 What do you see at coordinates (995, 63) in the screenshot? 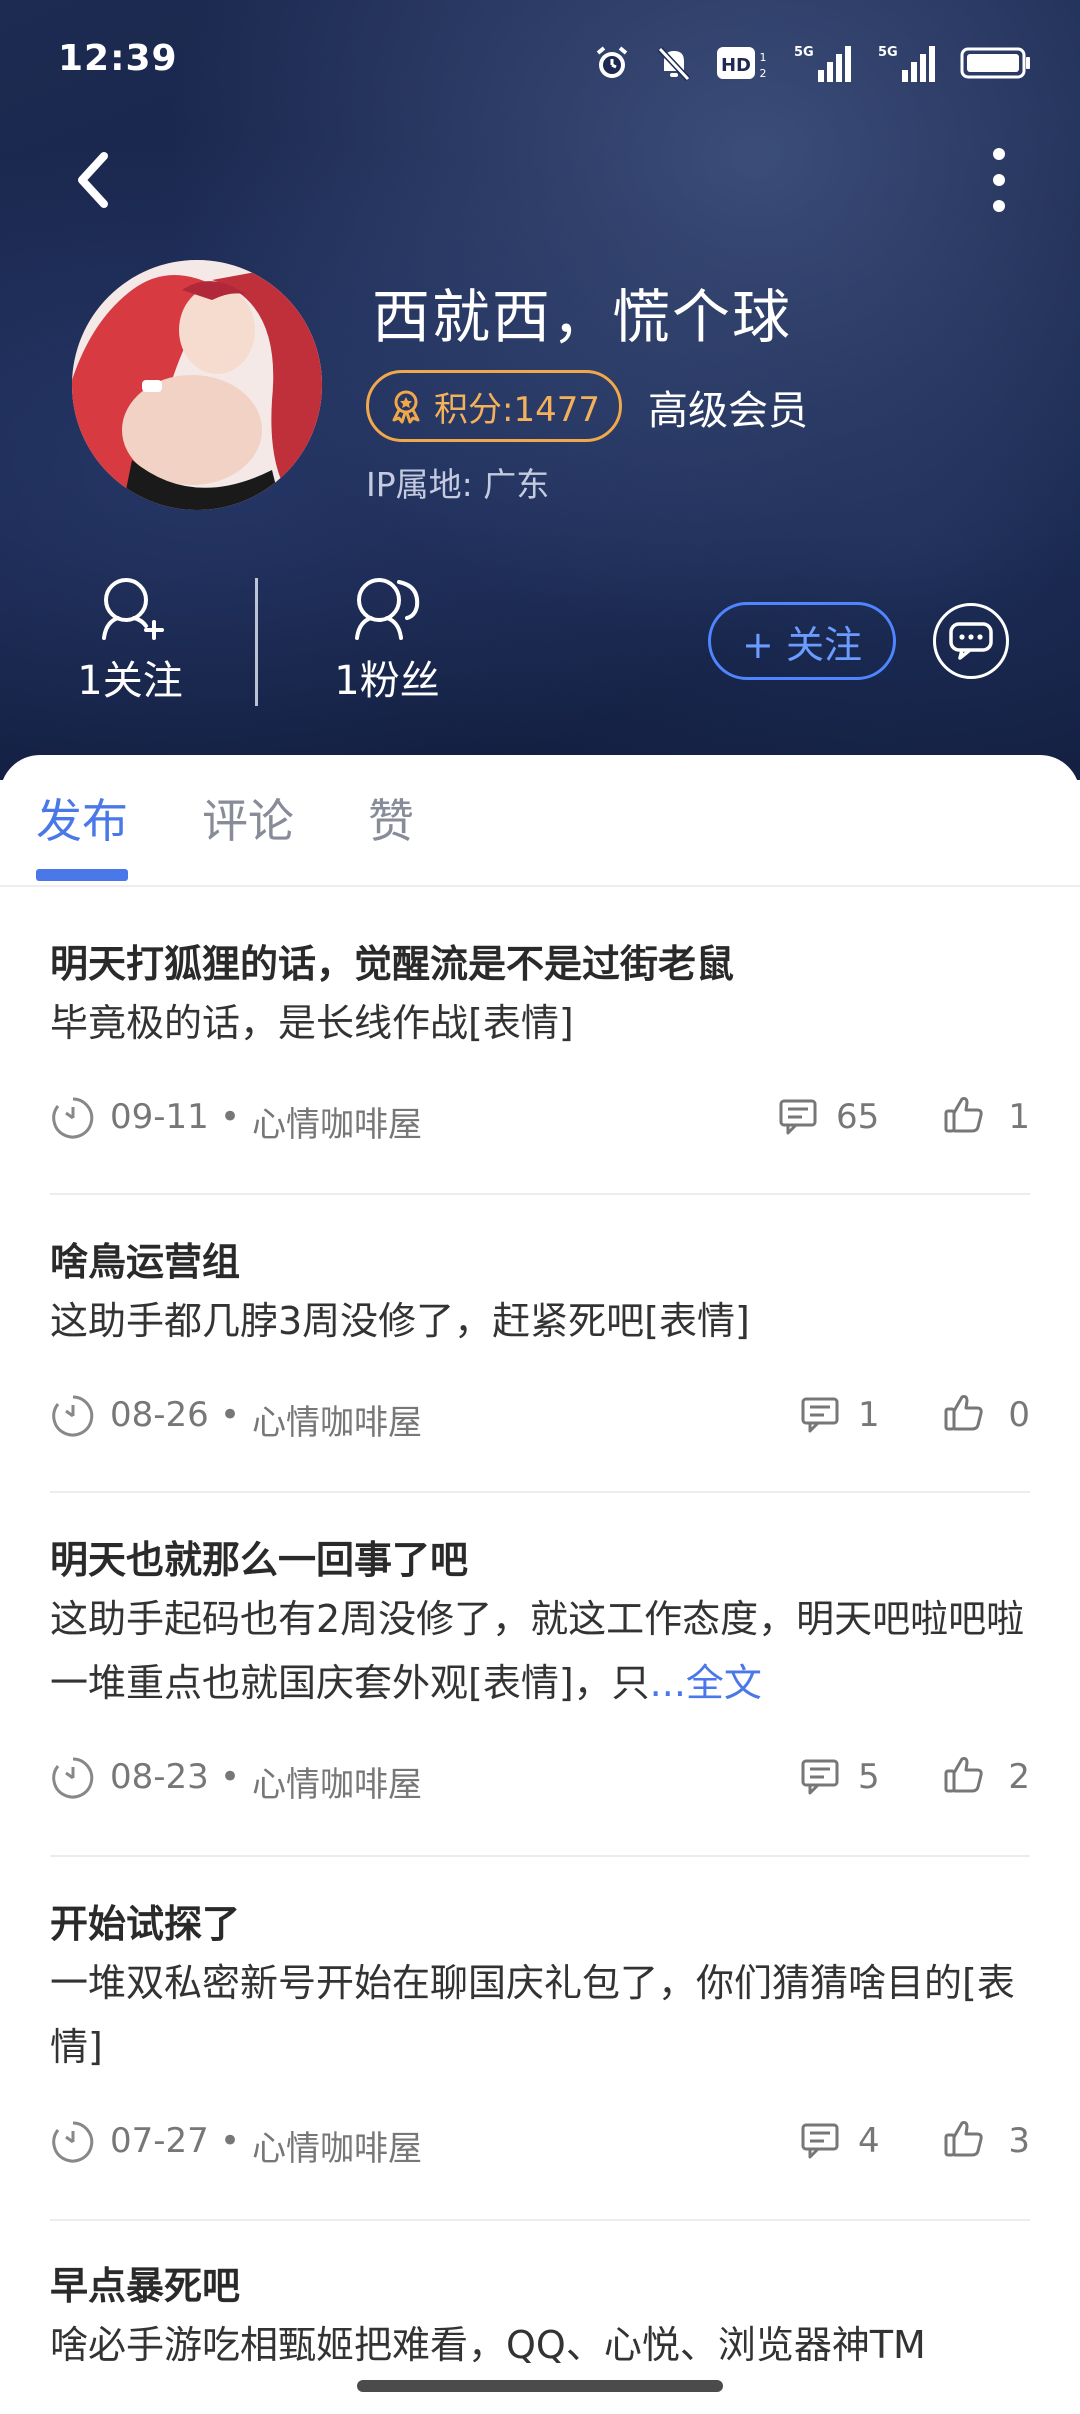
I see `battery-icon` at bounding box center [995, 63].